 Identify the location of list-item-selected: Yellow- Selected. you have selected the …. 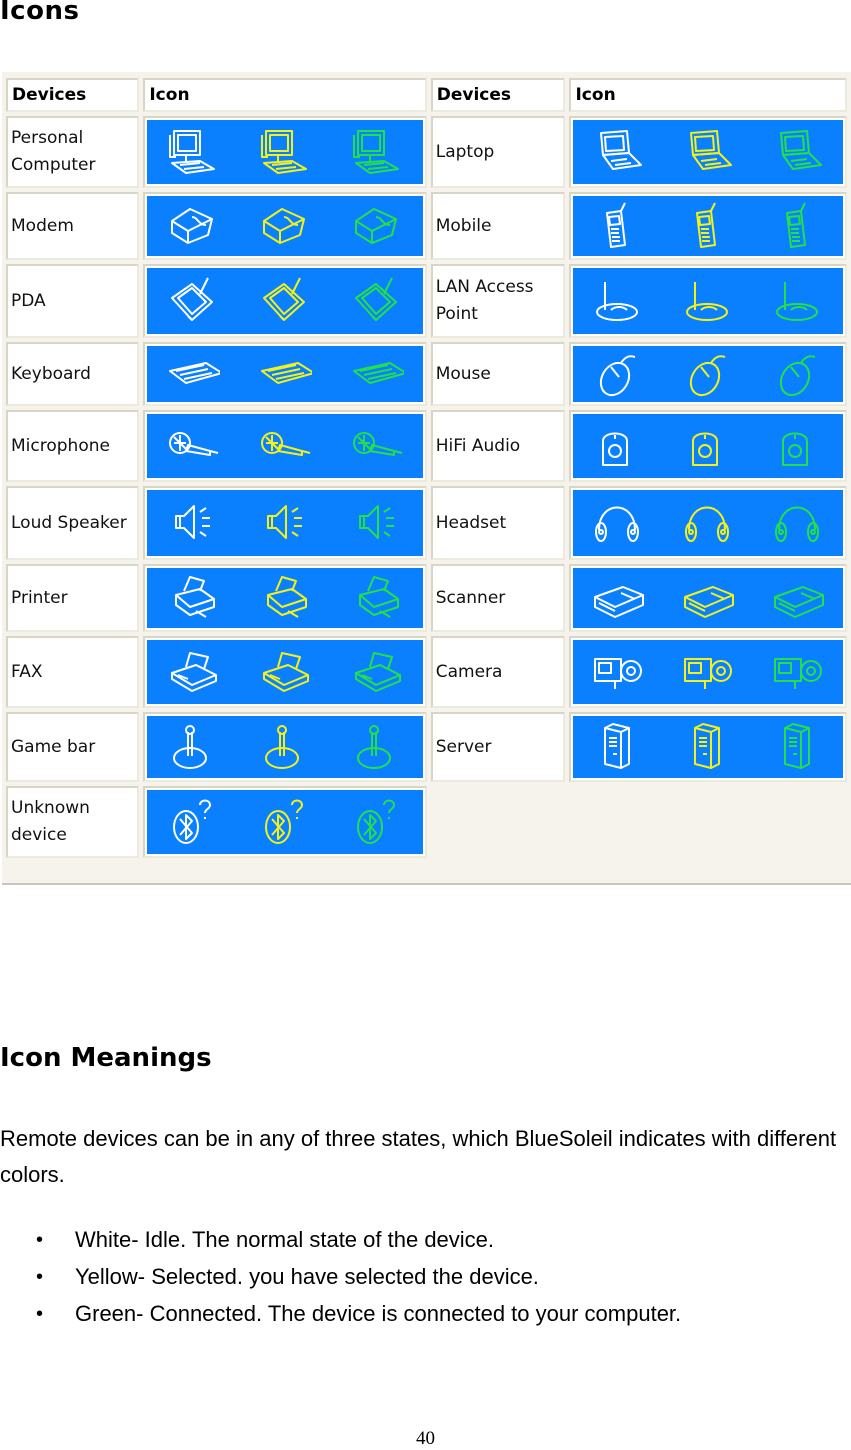
(340, 1277).